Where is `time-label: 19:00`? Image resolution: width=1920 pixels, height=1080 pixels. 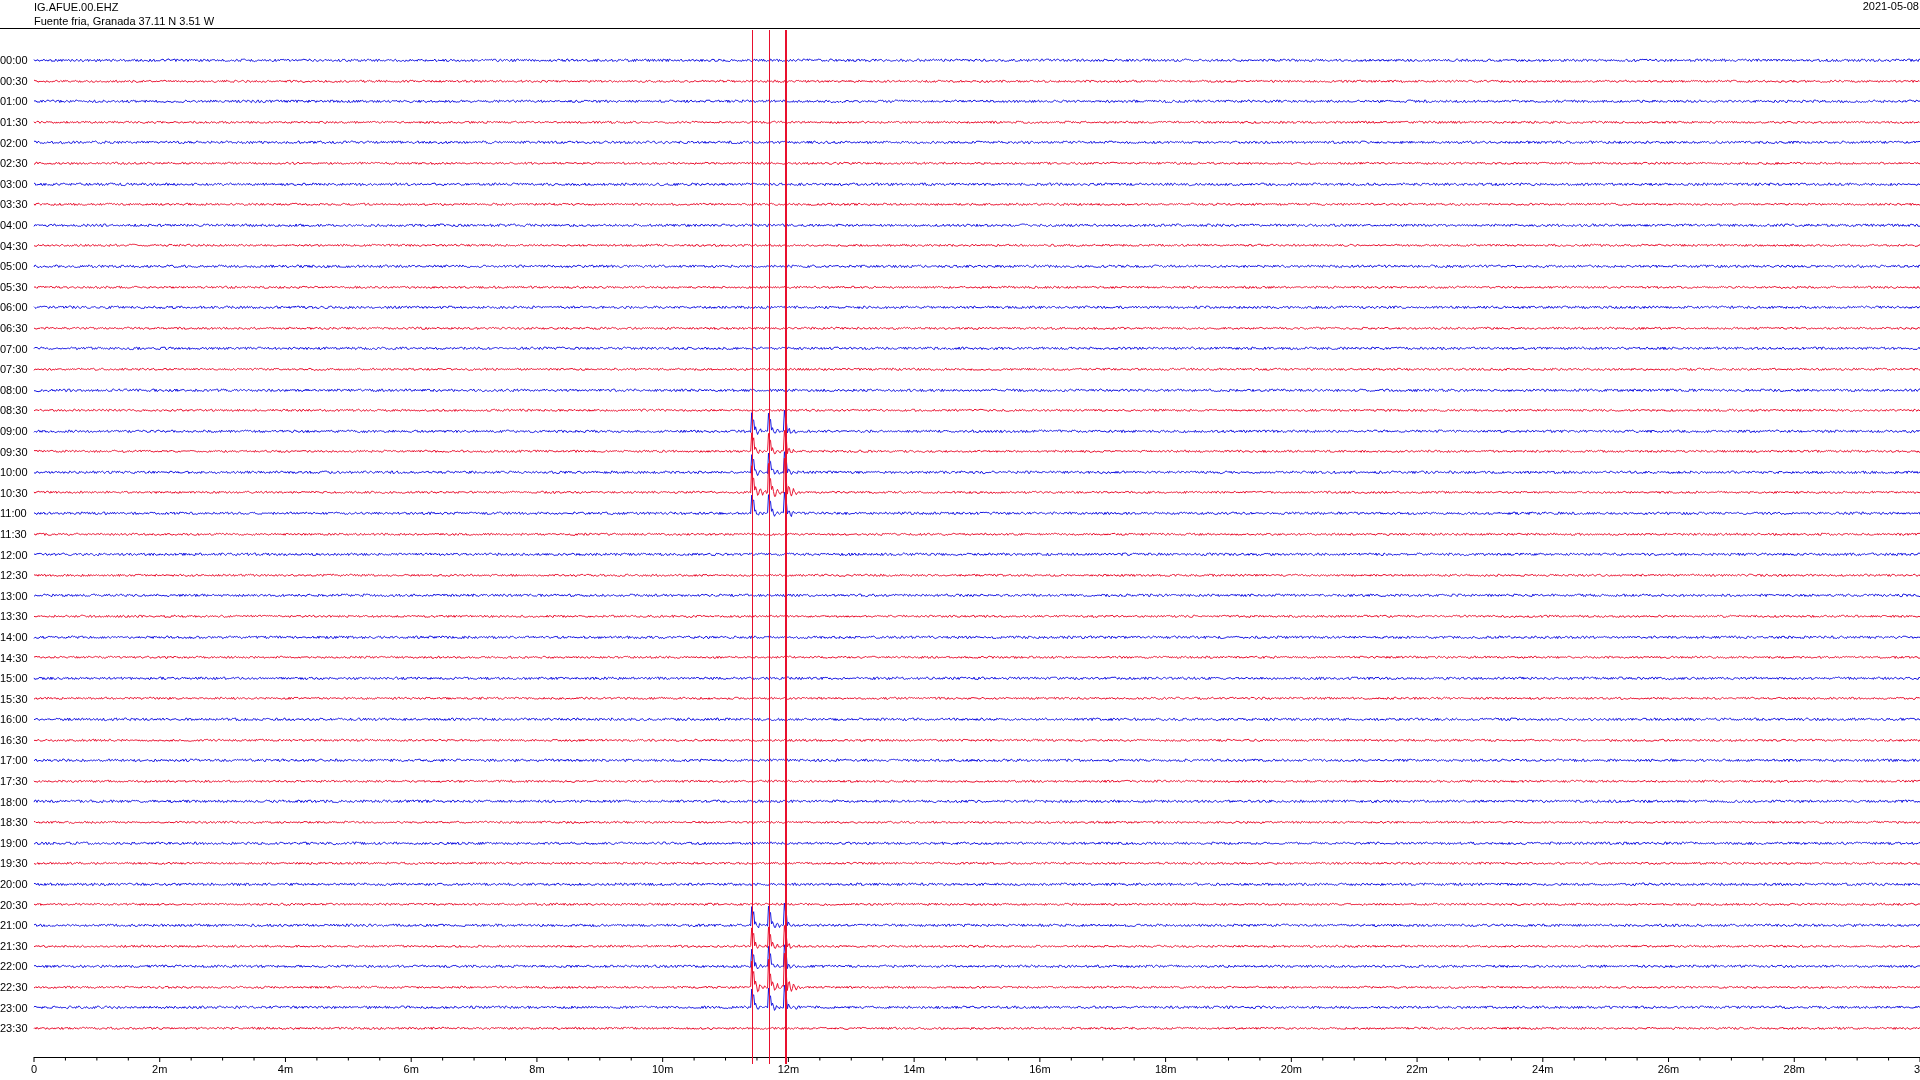 time-label: 19:00 is located at coordinates (14, 842).